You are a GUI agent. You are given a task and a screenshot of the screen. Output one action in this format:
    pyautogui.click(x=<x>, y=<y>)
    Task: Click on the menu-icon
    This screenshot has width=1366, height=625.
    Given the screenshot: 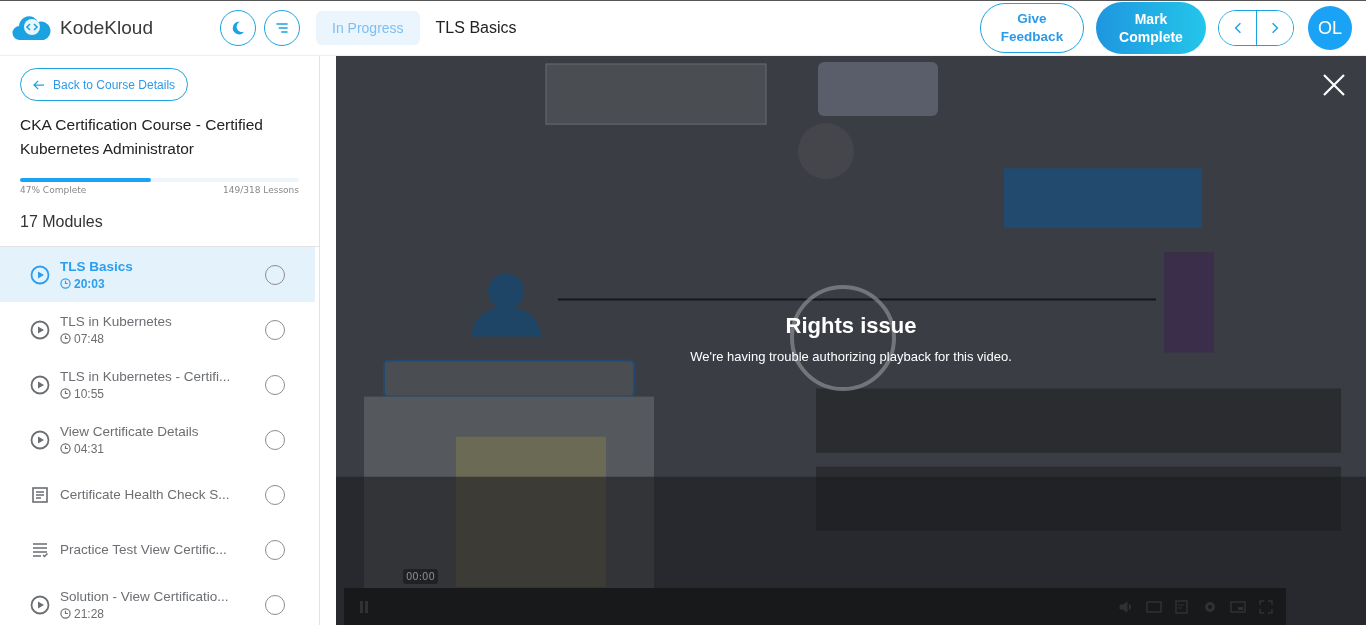 What is the action you would take?
    pyautogui.click(x=282, y=28)
    